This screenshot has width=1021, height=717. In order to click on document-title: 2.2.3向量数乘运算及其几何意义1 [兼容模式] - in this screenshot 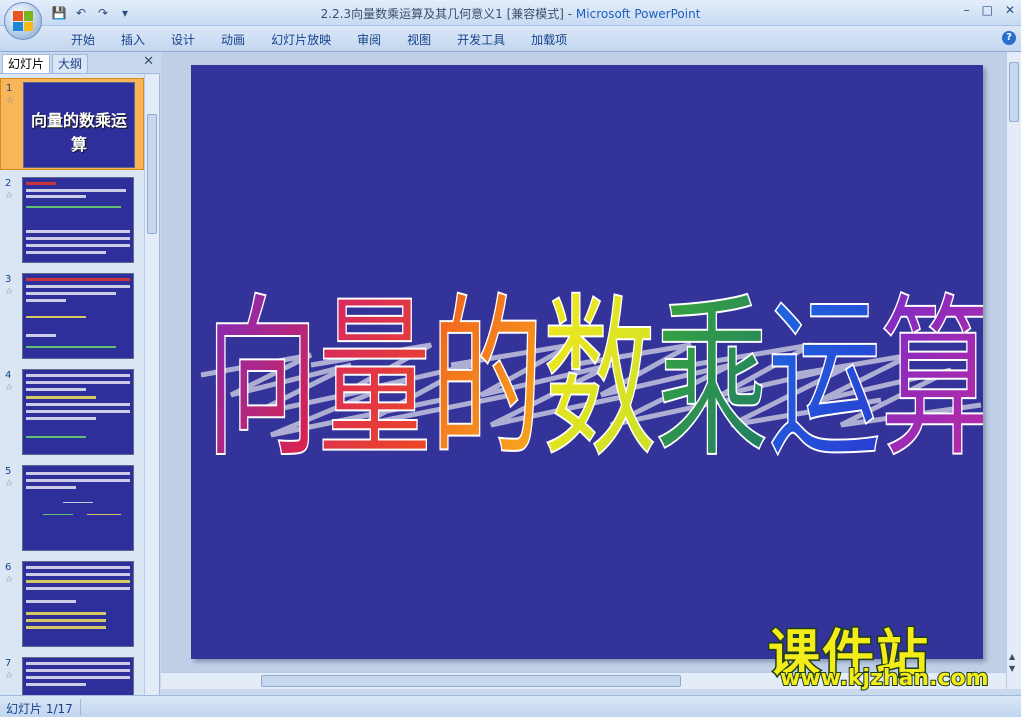, I will do `click(448, 14)`.